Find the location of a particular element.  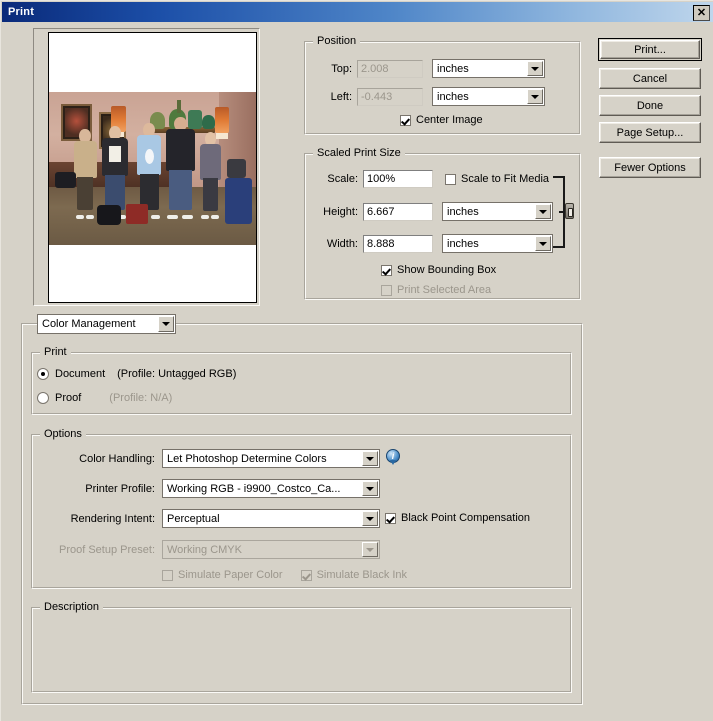

position-group-title: Position is located at coordinates (337, 41).